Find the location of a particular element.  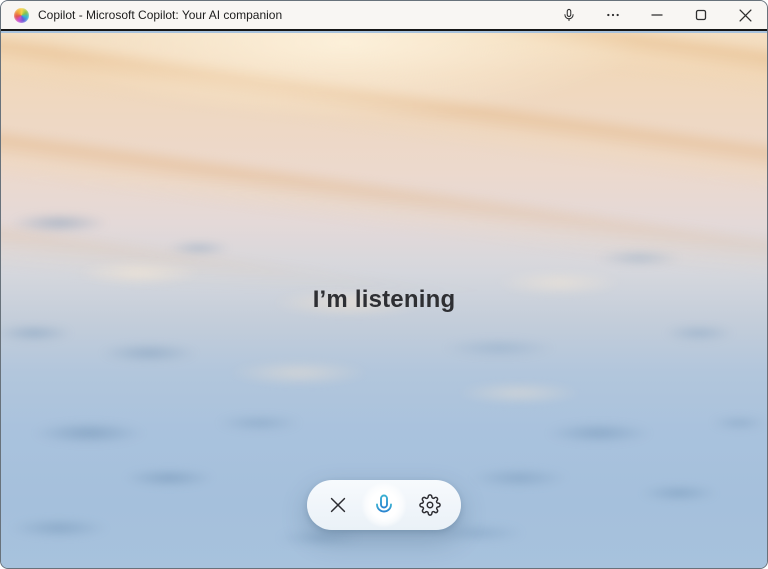

voice-settings-button is located at coordinates (430, 505).